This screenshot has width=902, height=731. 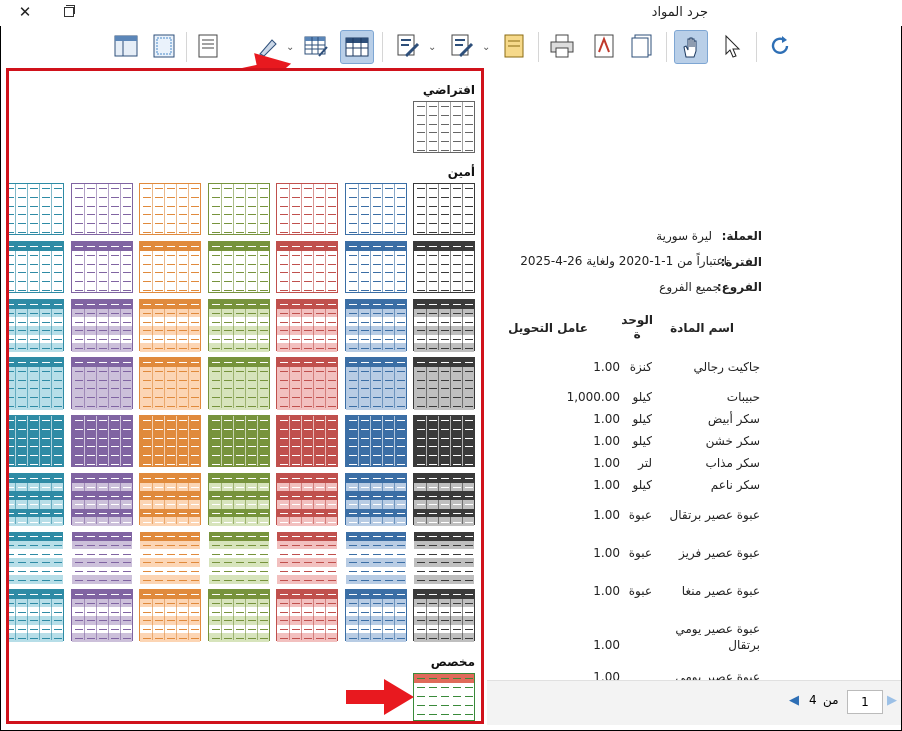 What do you see at coordinates (448, 90) in the screenshot?
I see `section-label-default: افتراضي` at bounding box center [448, 90].